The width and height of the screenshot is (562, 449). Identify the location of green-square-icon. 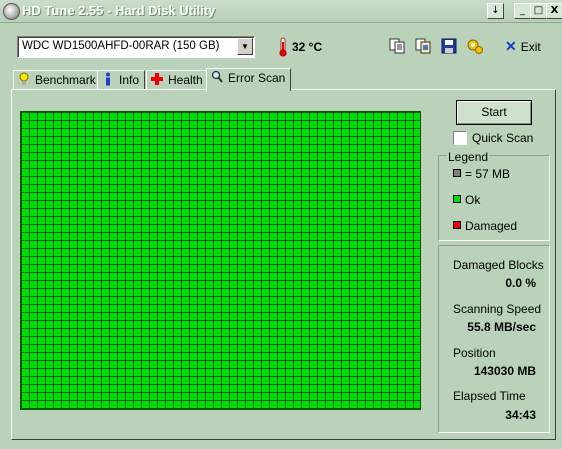
(457, 199).